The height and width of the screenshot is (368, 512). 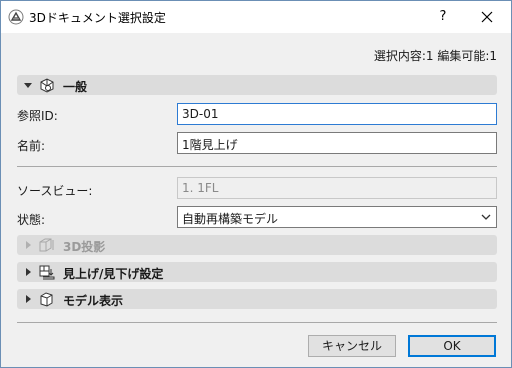 What do you see at coordinates (46, 299) in the screenshot?
I see `model-display-icon` at bounding box center [46, 299].